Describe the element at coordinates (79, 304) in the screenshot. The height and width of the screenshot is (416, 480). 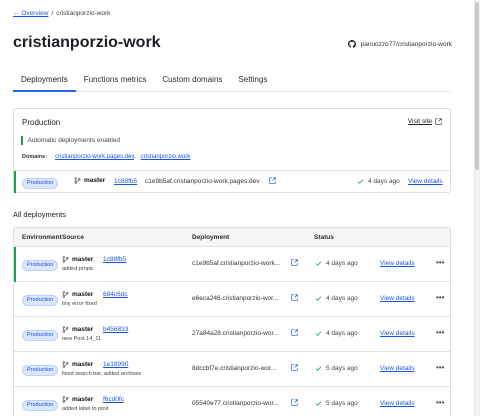
I see `commit-message: tiny error fixed` at that location.